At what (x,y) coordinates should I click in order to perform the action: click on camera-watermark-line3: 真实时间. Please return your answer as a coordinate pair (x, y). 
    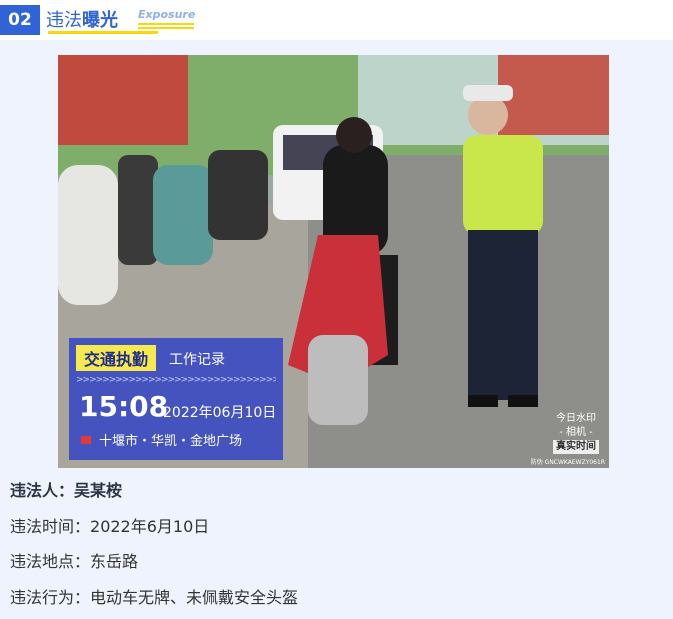
    Looking at the image, I should click on (576, 447).